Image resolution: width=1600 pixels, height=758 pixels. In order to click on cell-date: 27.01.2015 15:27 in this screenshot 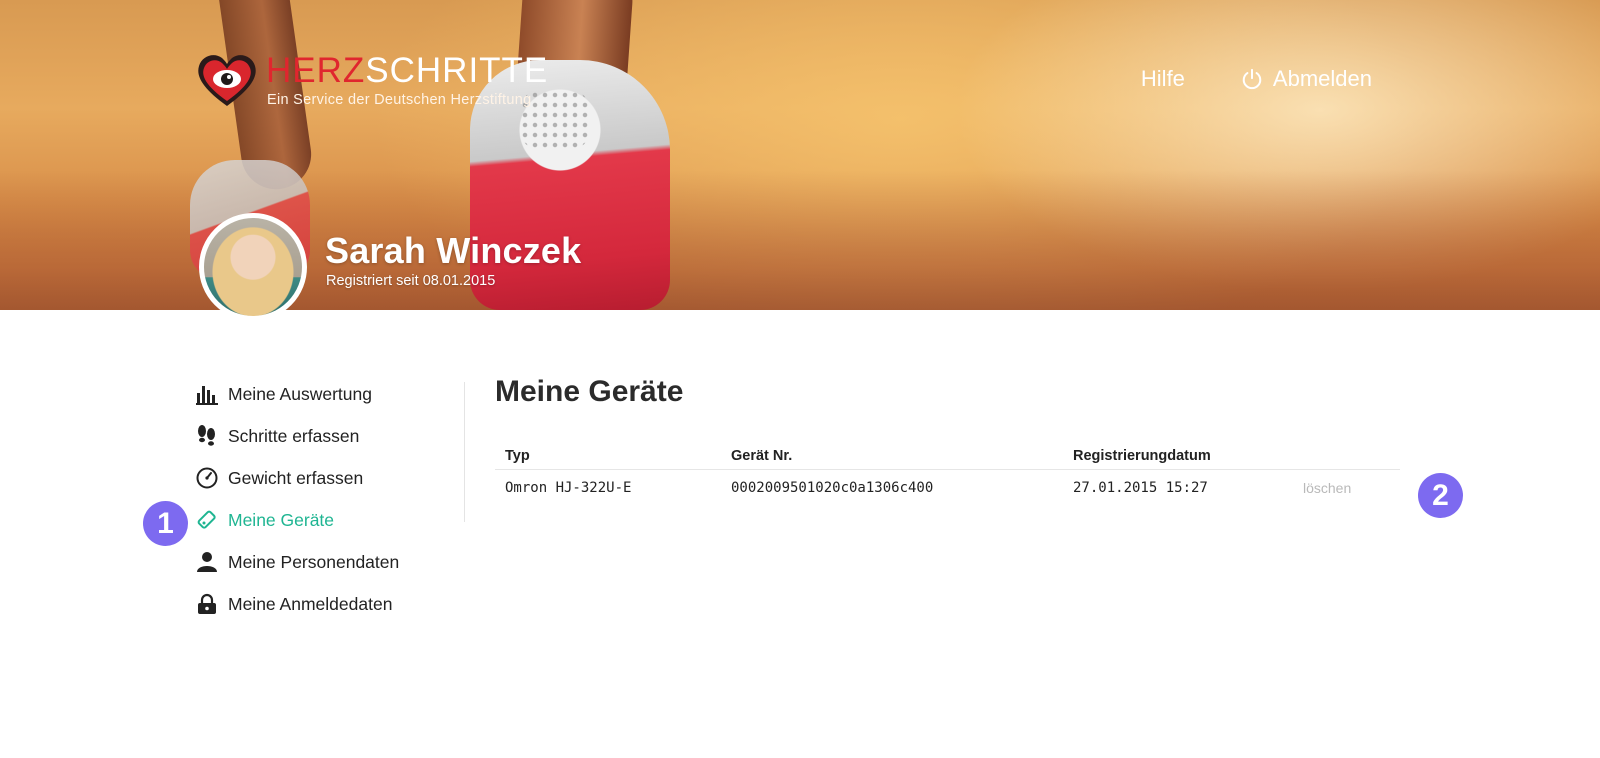, I will do `click(1140, 488)`.